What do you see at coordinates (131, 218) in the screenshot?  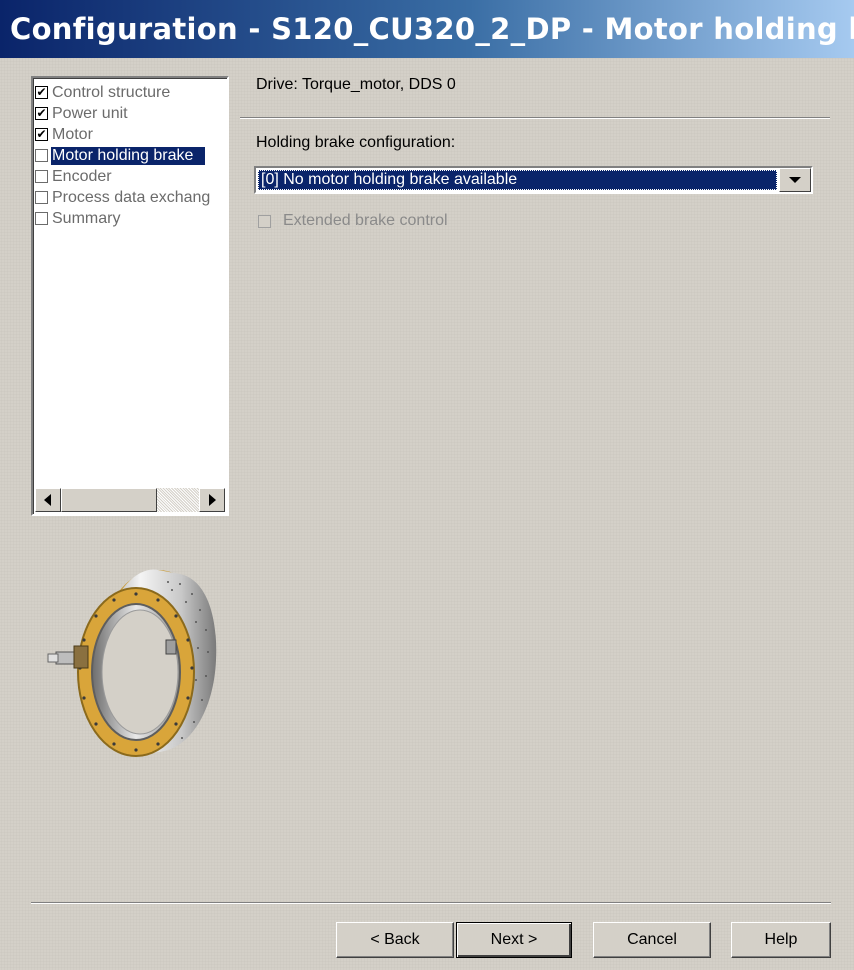 I see `step-summary: Summary` at bounding box center [131, 218].